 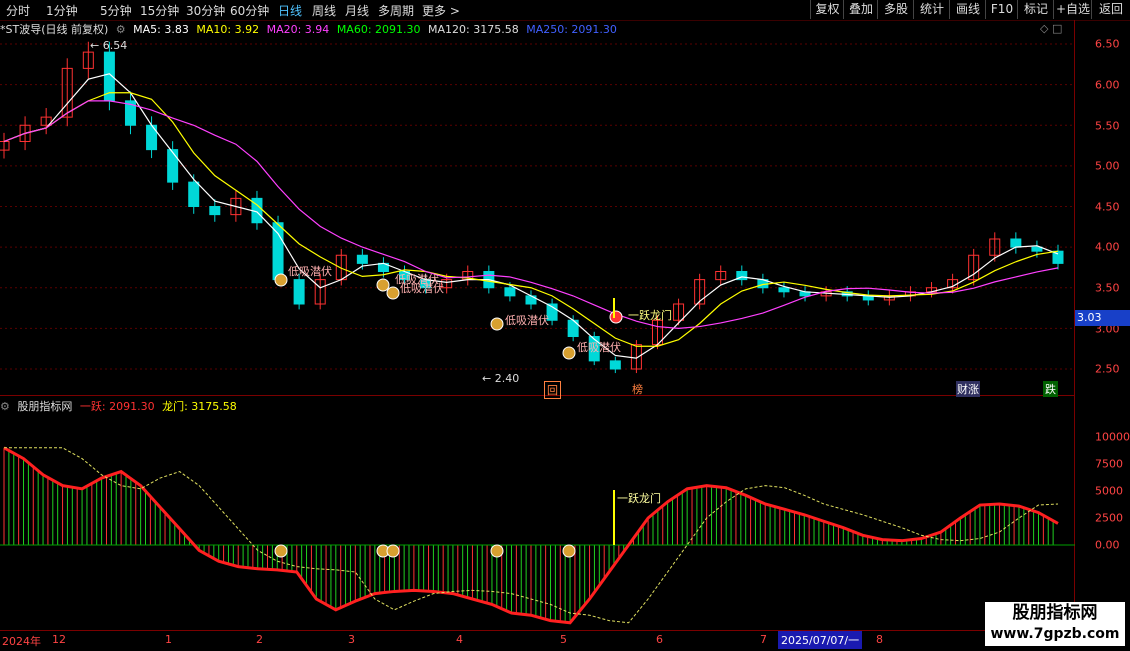 I want to click on cursor-date: 2025/07/07/一, so click(x=820, y=640).